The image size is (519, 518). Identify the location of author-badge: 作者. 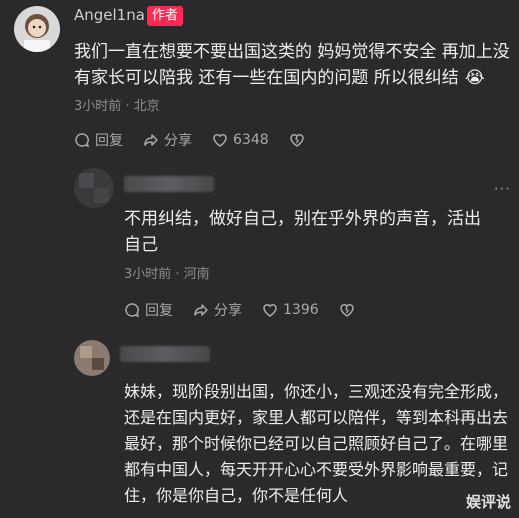
(165, 16).